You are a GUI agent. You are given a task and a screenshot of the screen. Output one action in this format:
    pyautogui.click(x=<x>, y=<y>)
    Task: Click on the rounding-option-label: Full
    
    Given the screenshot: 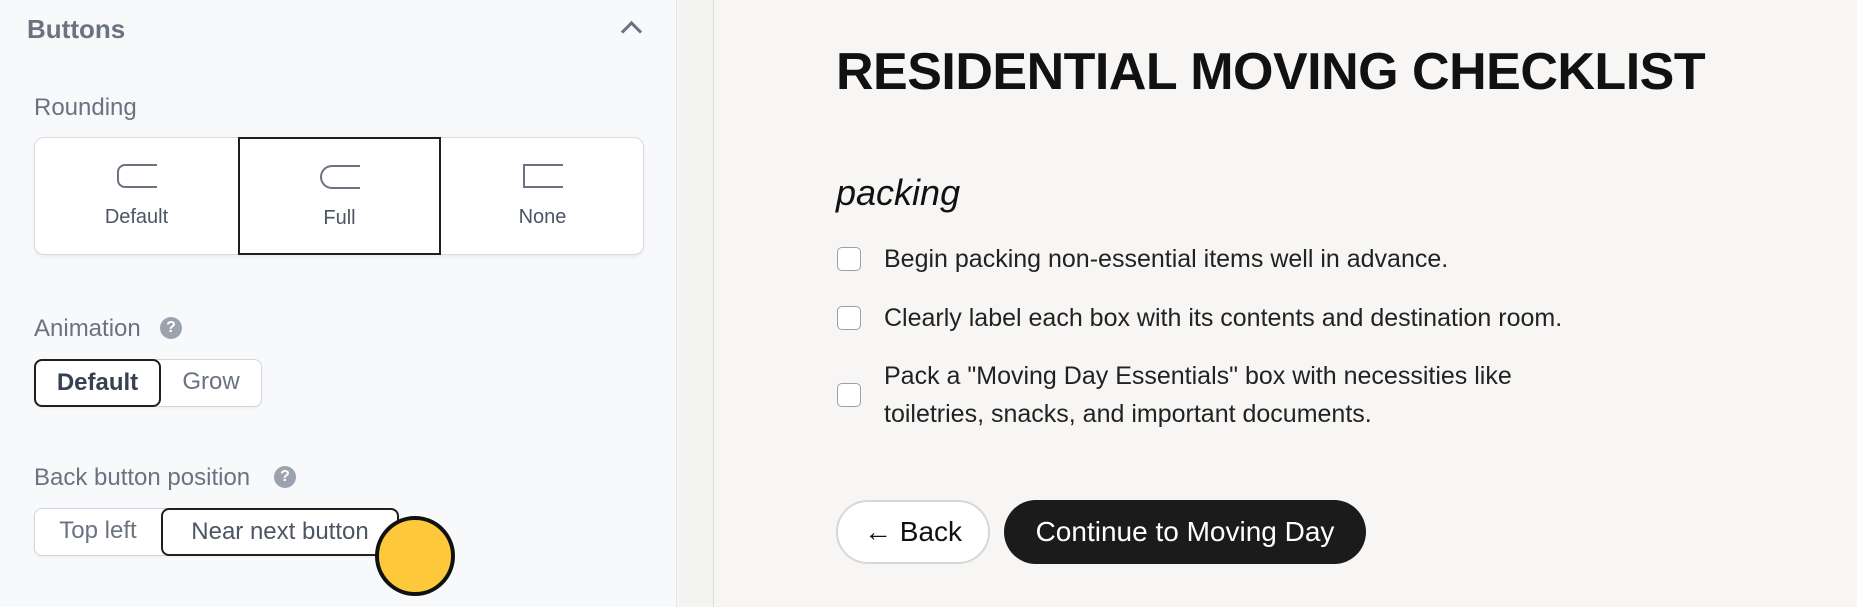 What is the action you would take?
    pyautogui.click(x=339, y=218)
    